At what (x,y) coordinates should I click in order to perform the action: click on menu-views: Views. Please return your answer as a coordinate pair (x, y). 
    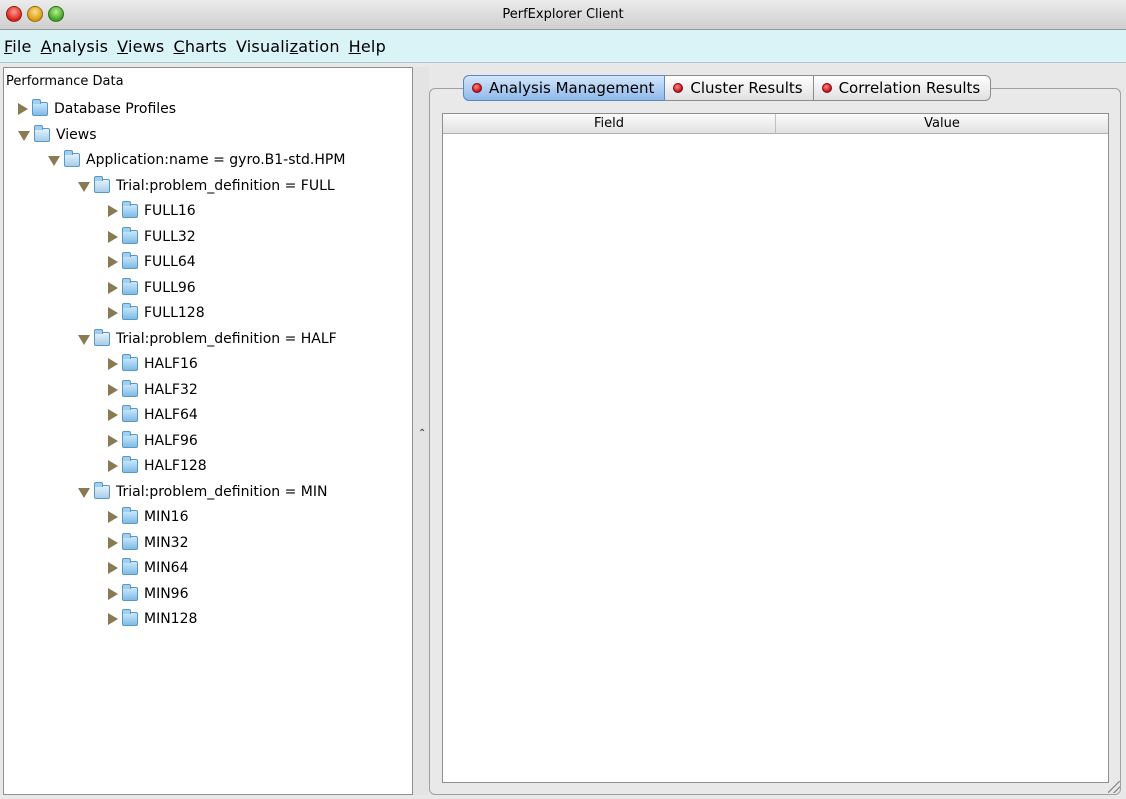
    Looking at the image, I should click on (140, 46).